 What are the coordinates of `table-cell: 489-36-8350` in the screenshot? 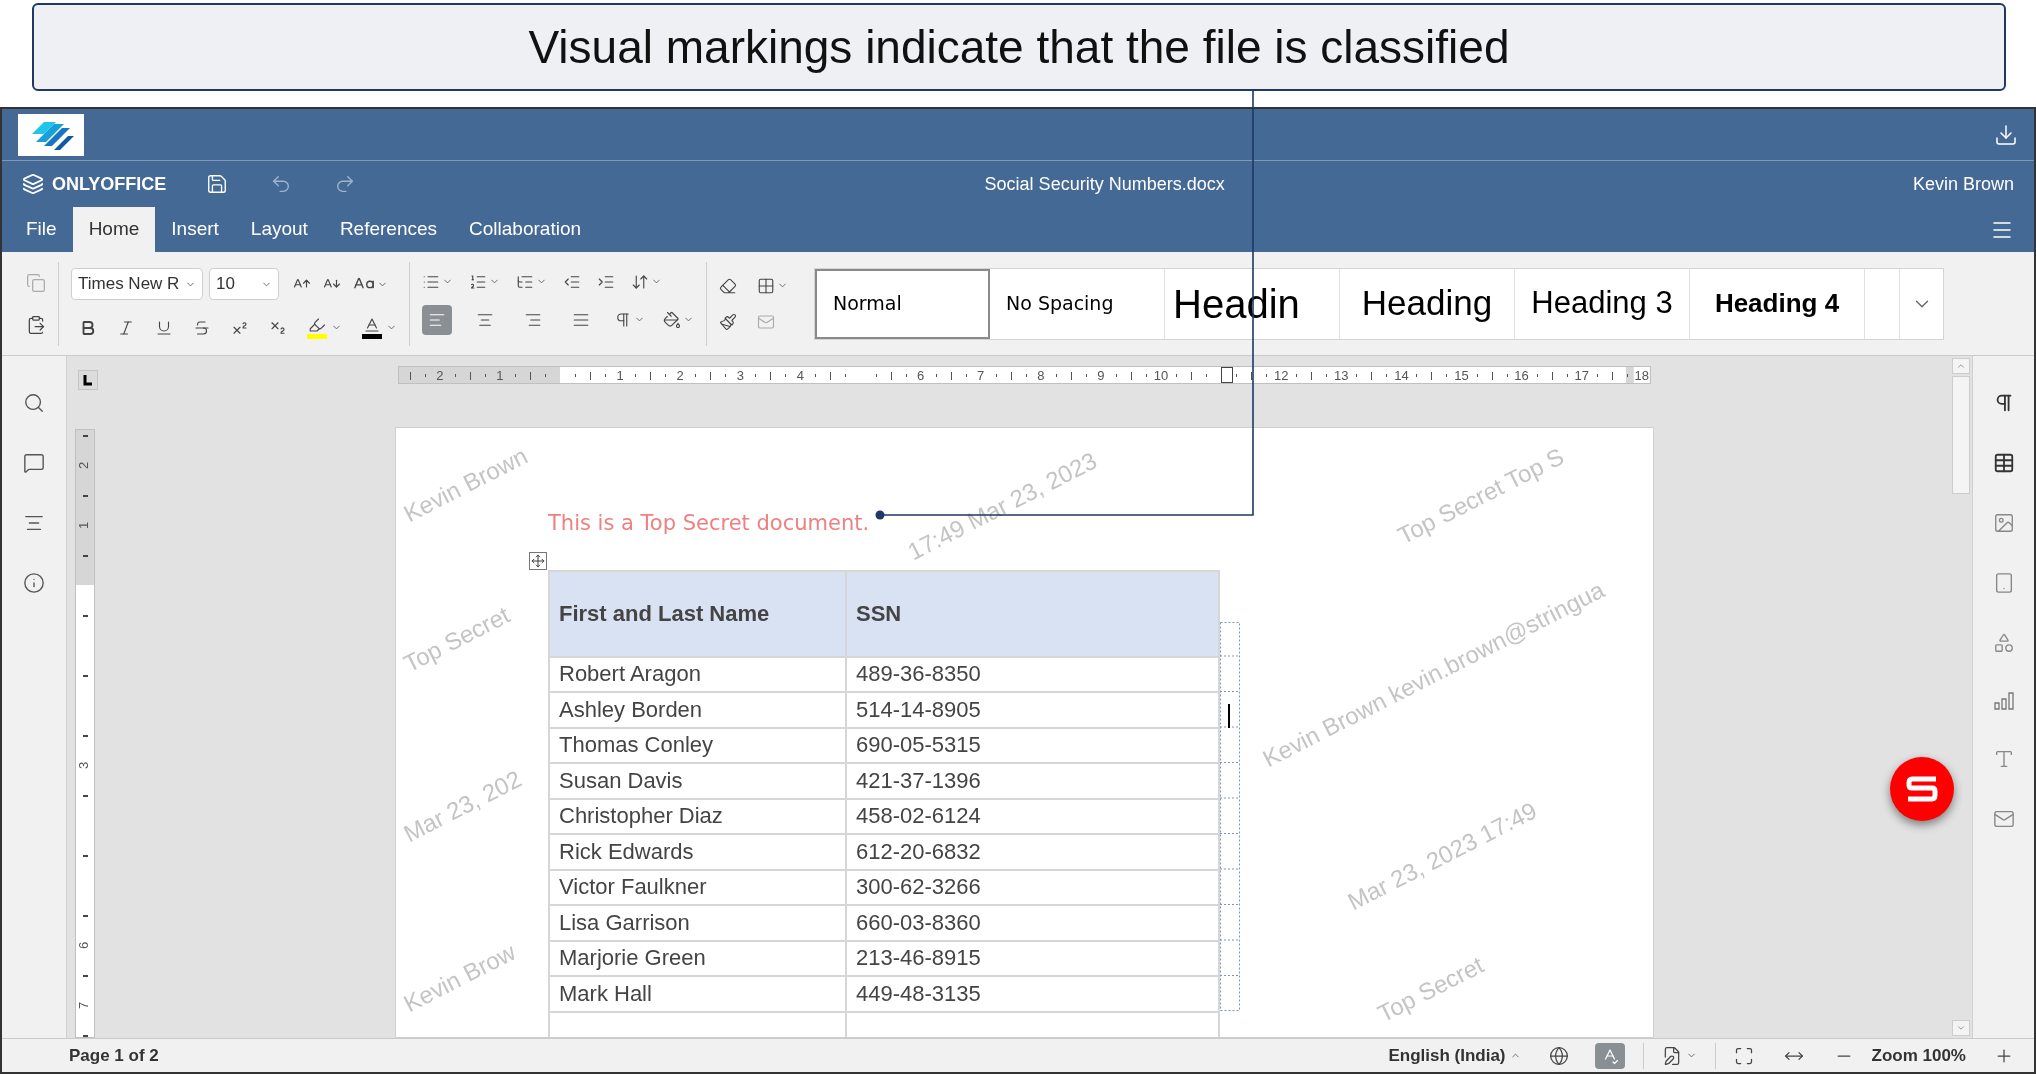 It's located at (1032, 674).